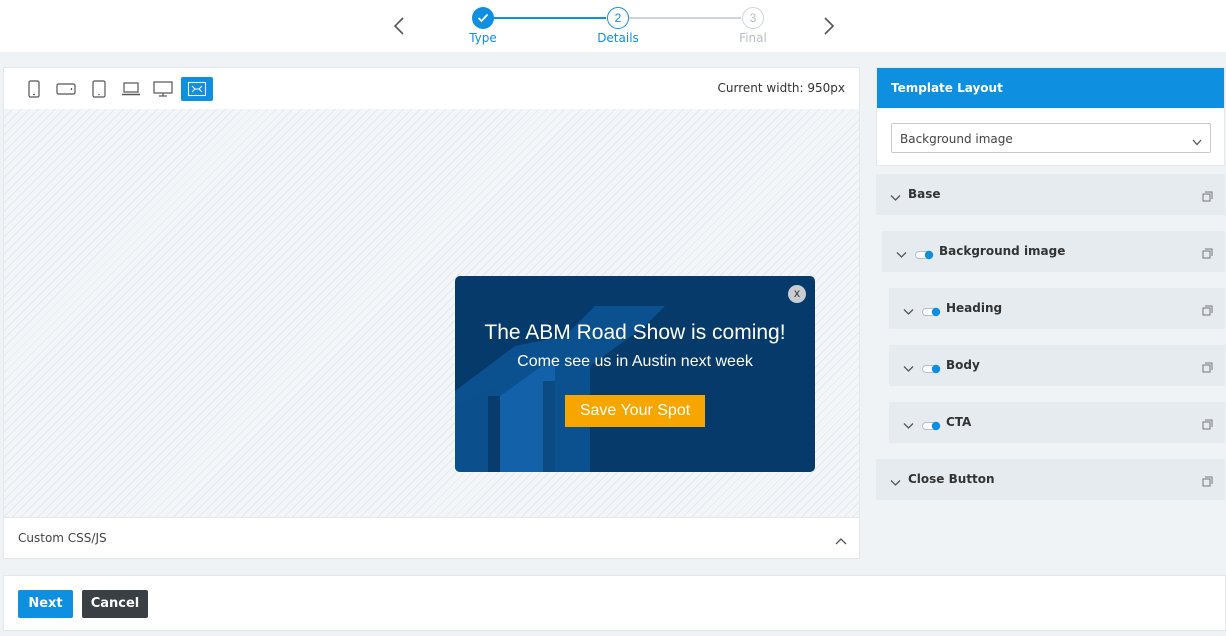 Image resolution: width=1226 pixels, height=636 pixels. Describe the element at coordinates (841, 541) in the screenshot. I see `chevron-up-icon` at that location.